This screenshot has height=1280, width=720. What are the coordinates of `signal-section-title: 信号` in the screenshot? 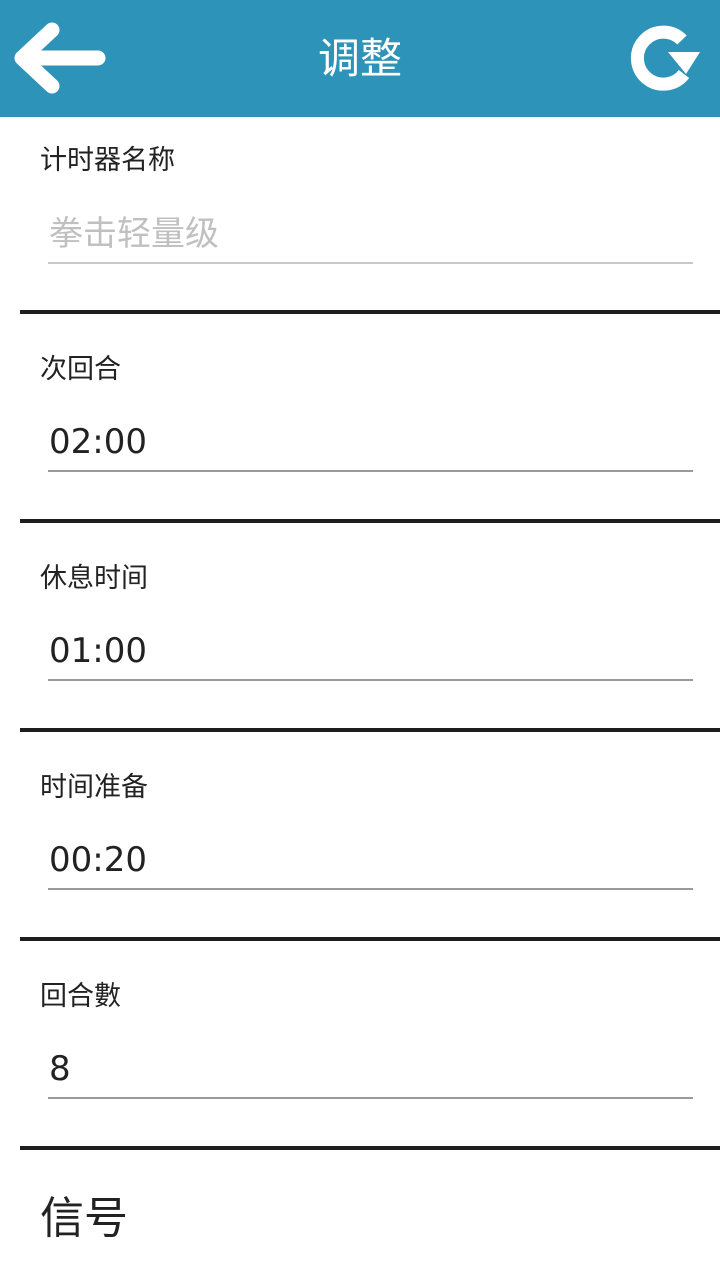 It's located at (84, 1218).